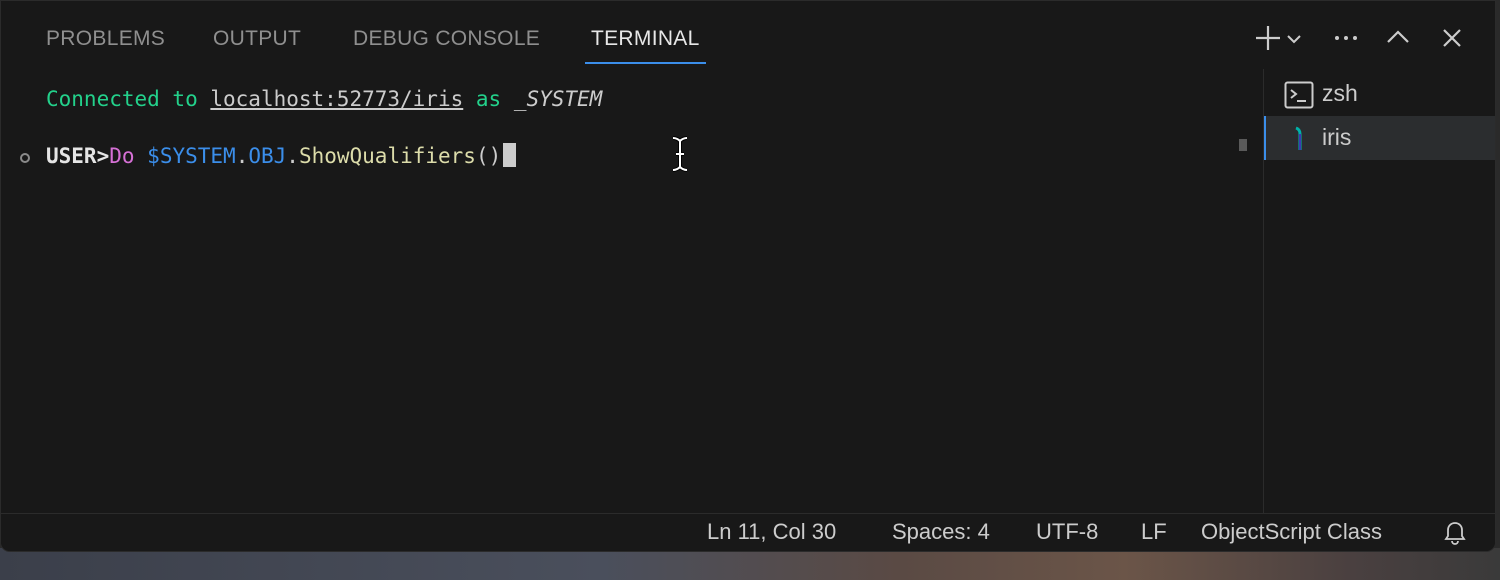 The height and width of the screenshot is (580, 1500). Describe the element at coordinates (680, 154) in the screenshot. I see `ibeam-cursor-icon` at that location.